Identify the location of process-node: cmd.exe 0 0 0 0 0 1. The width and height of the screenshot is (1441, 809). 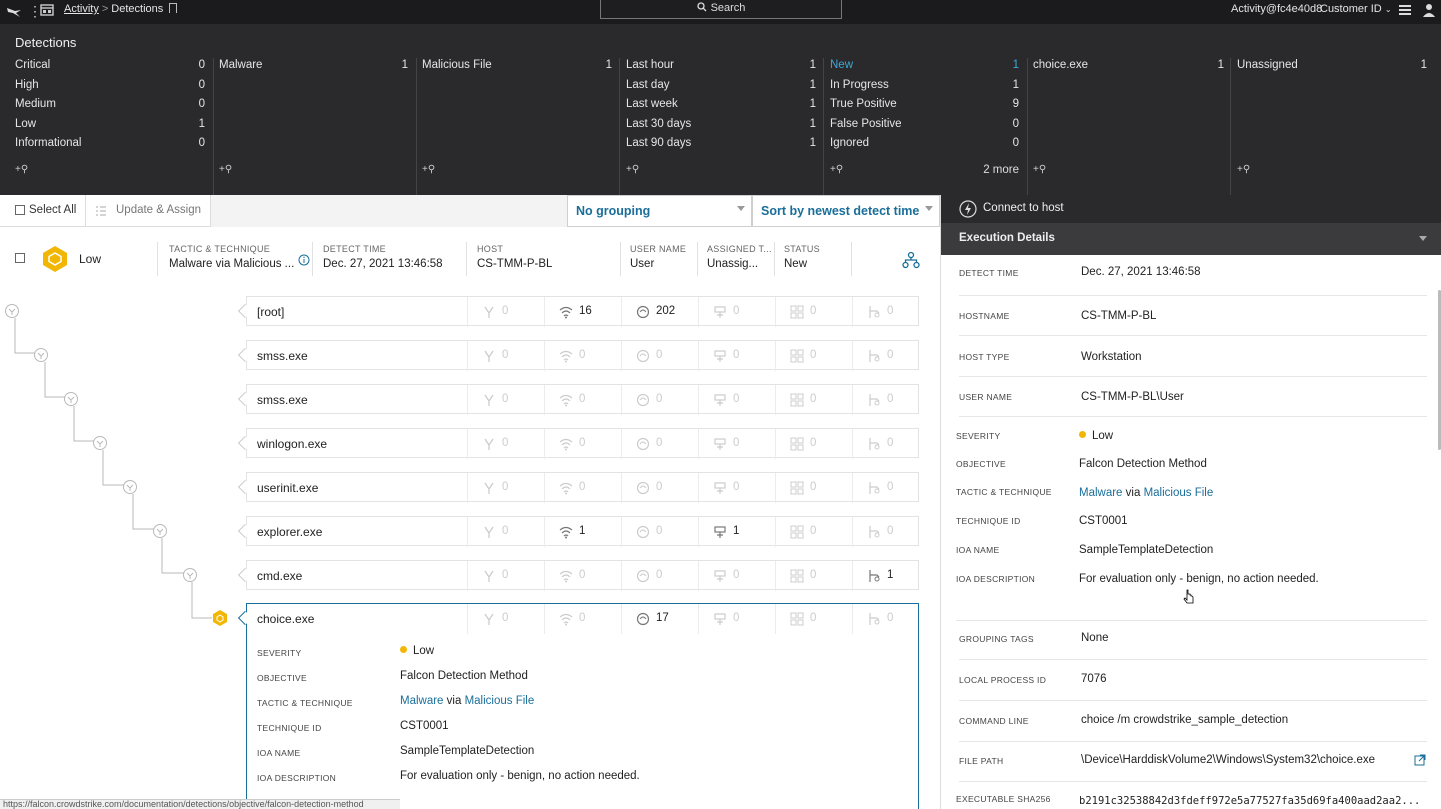
(578, 575).